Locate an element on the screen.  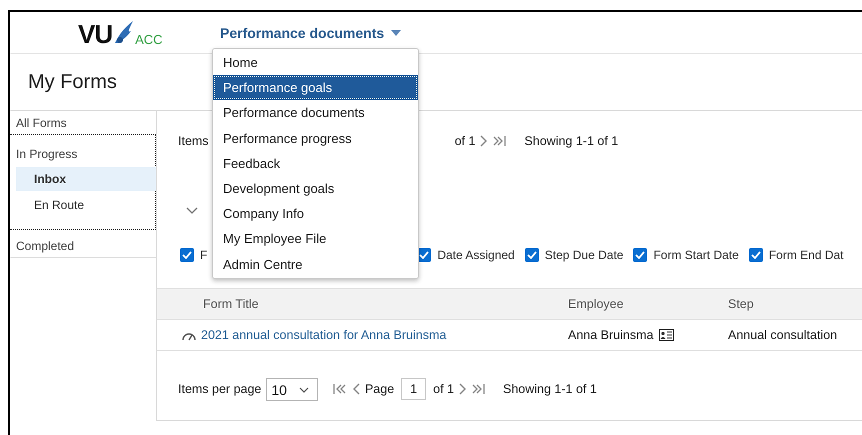
checkbox-label: F is located at coordinates (204, 255).